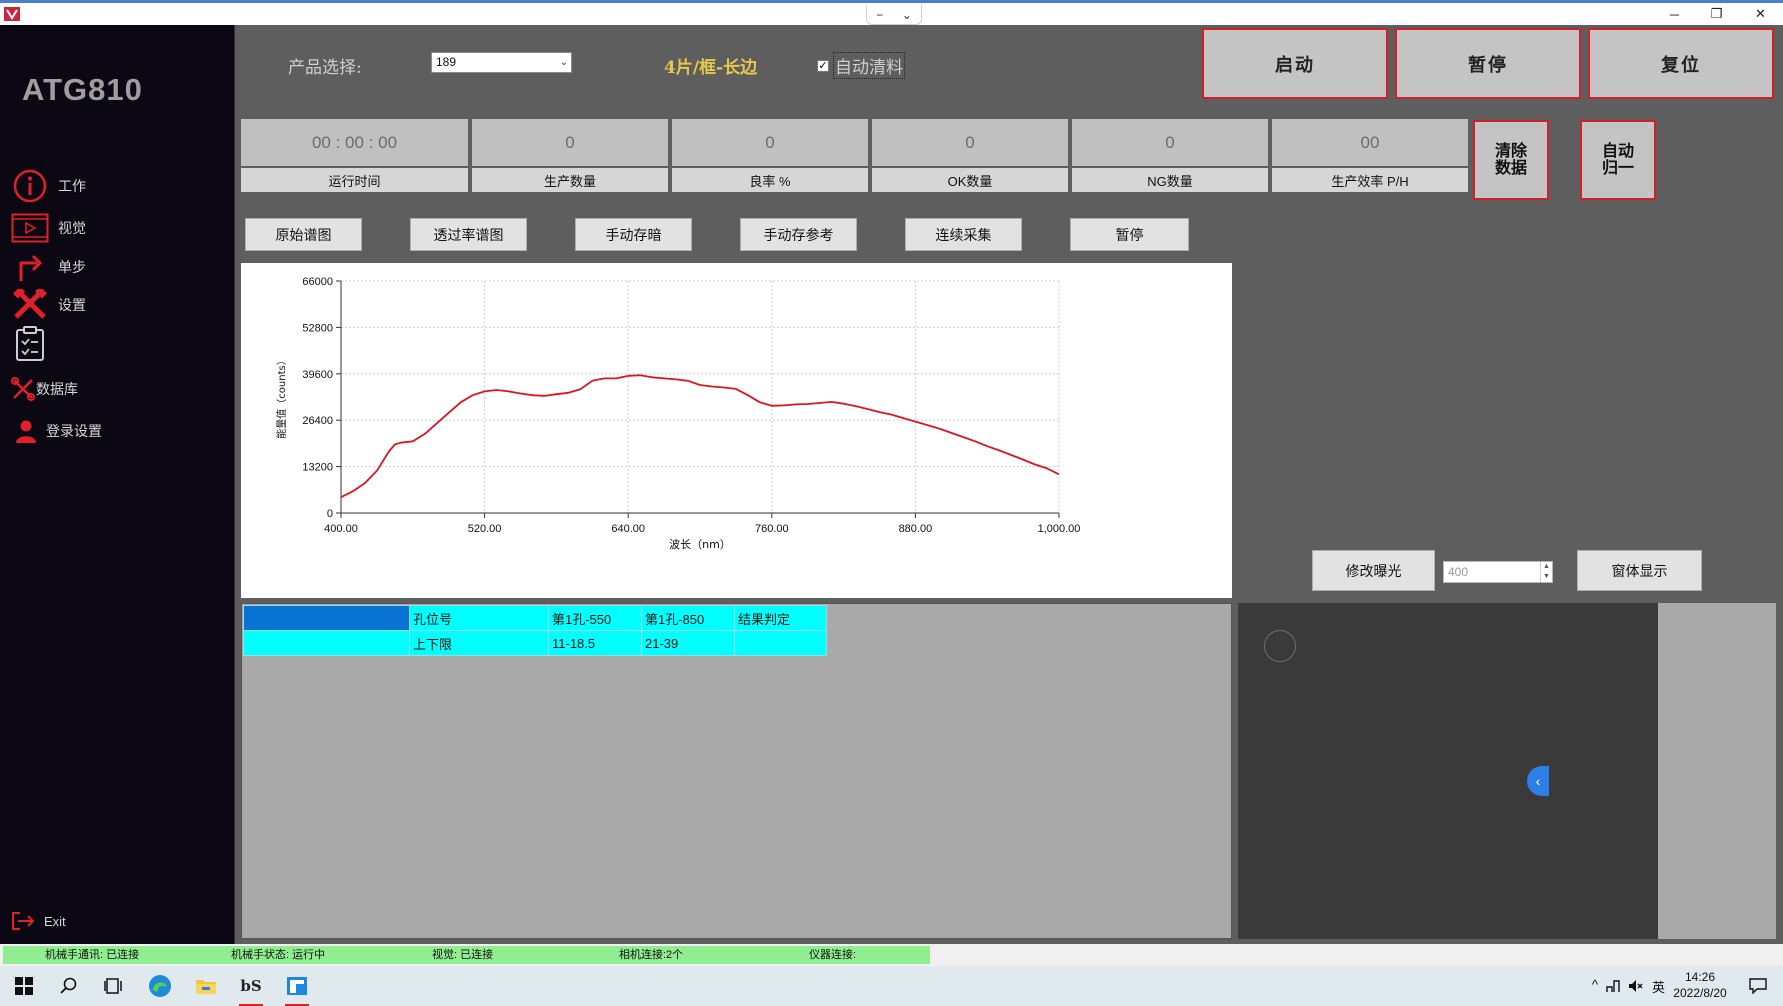 The height and width of the screenshot is (1006, 1783). What do you see at coordinates (688, 618) in the screenshot?
I see `table-cell: 第1孔-850` at bounding box center [688, 618].